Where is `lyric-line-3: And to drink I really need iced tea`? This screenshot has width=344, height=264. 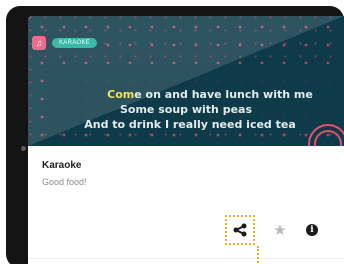
lyric-line-3: And to drink I really need iced tea is located at coordinates (190, 124).